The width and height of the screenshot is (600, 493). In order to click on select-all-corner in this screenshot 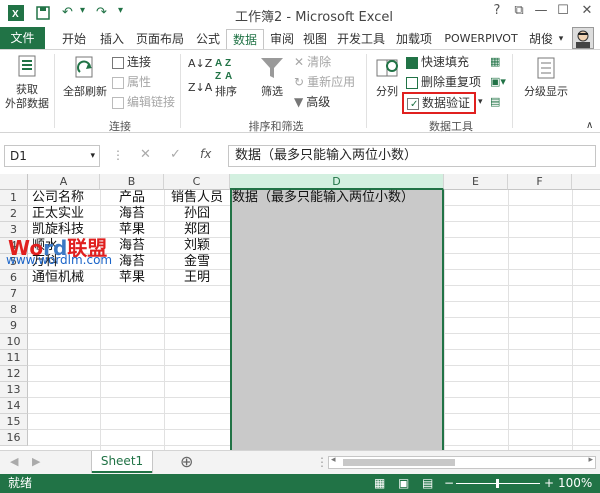, I will do `click(14, 182)`.